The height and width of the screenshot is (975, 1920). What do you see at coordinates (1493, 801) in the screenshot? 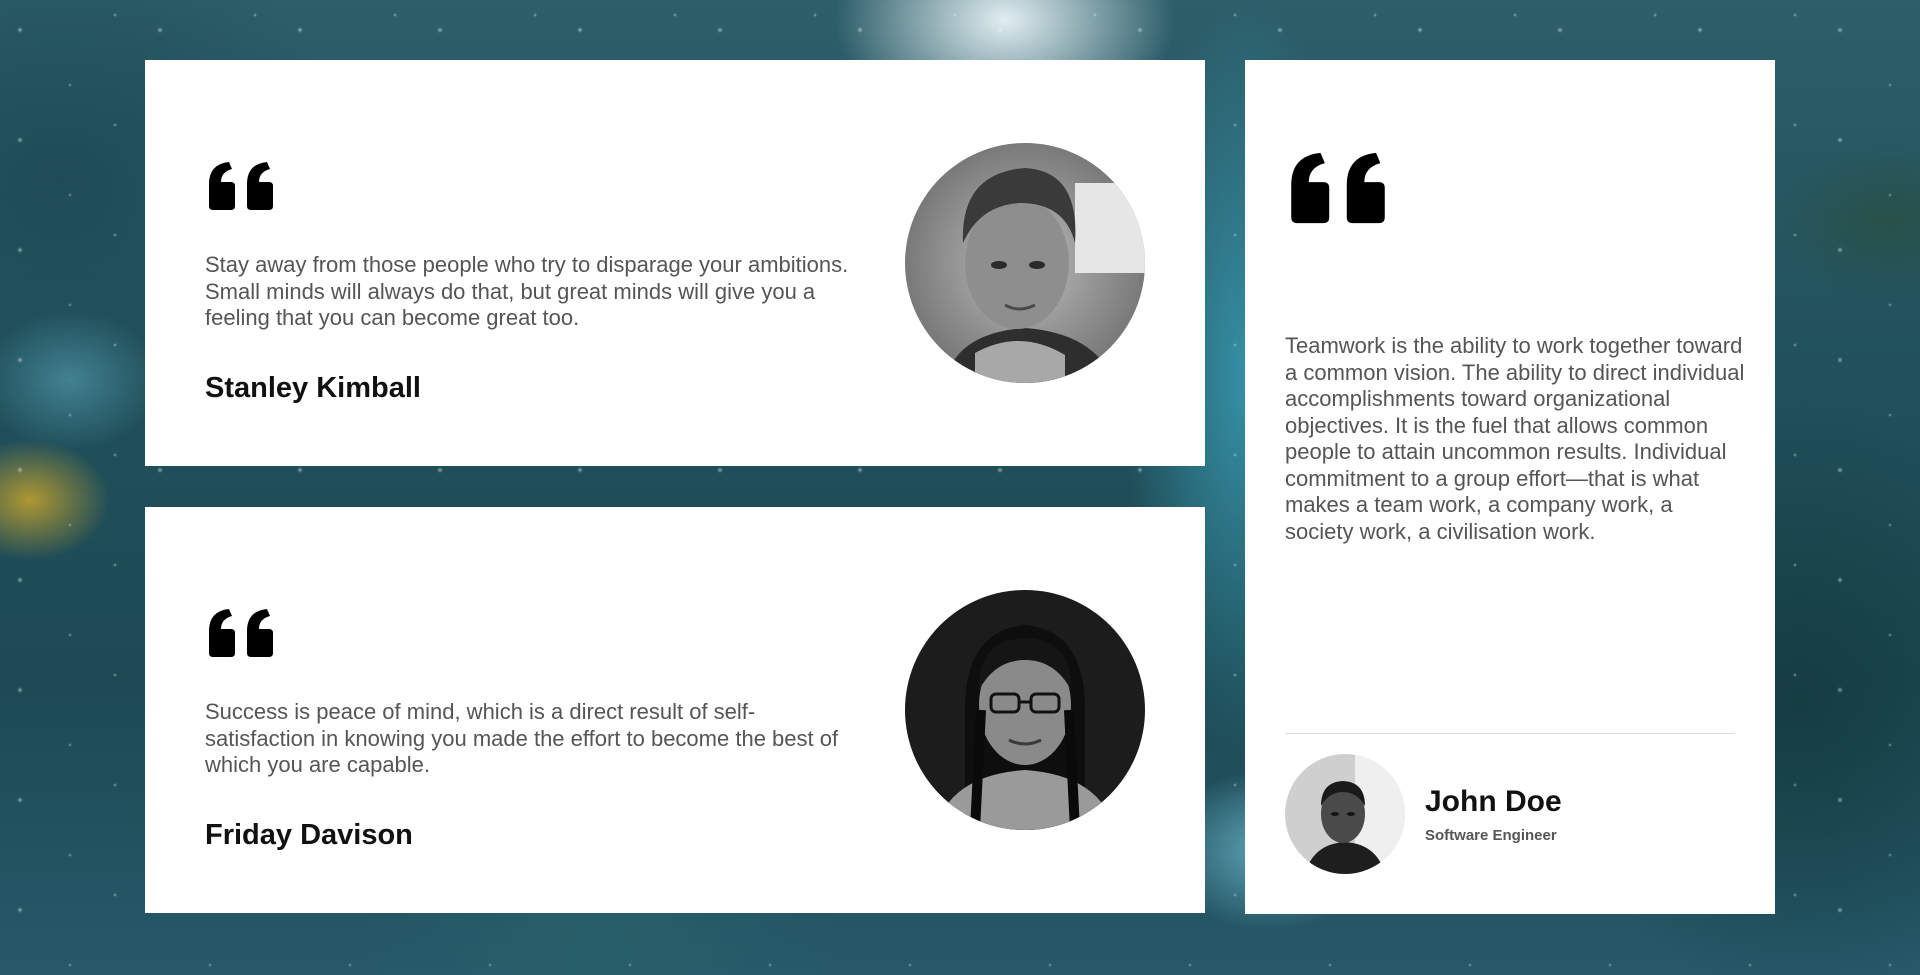
I see `featured-author-name: John Doe` at bounding box center [1493, 801].